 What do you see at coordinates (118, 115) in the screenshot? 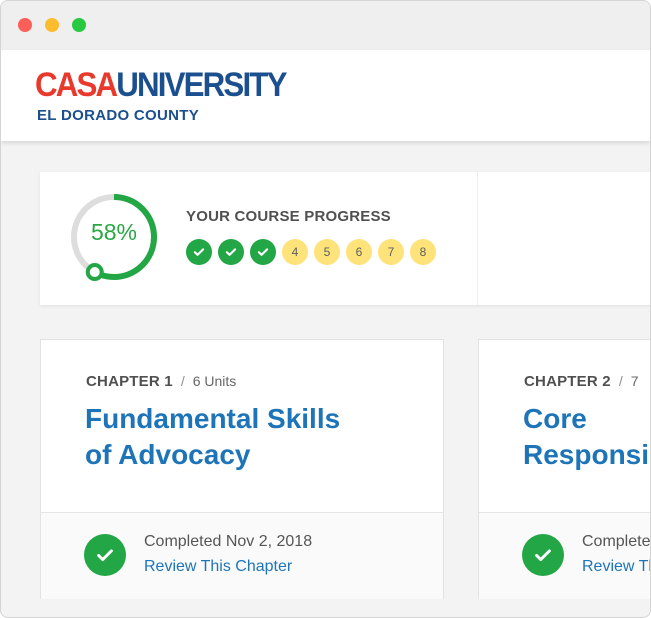
I see `logo-subtitle: EL DORADO COUNTY` at bounding box center [118, 115].